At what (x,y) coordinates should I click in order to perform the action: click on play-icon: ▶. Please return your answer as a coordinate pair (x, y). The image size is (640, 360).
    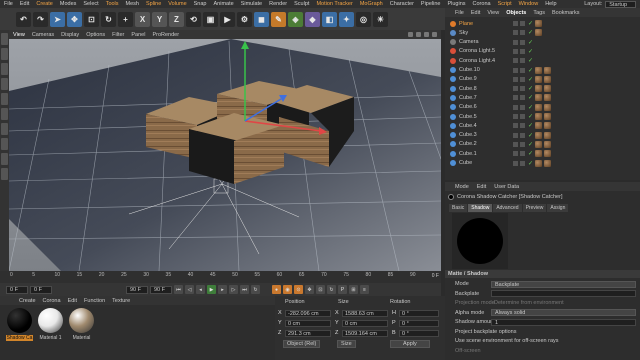
    Looking at the image, I should click on (211, 289).